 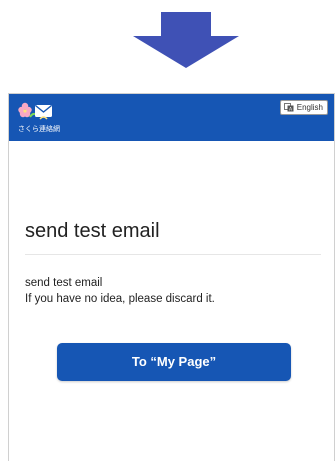 What do you see at coordinates (173, 254) in the screenshot?
I see `title-divider` at bounding box center [173, 254].